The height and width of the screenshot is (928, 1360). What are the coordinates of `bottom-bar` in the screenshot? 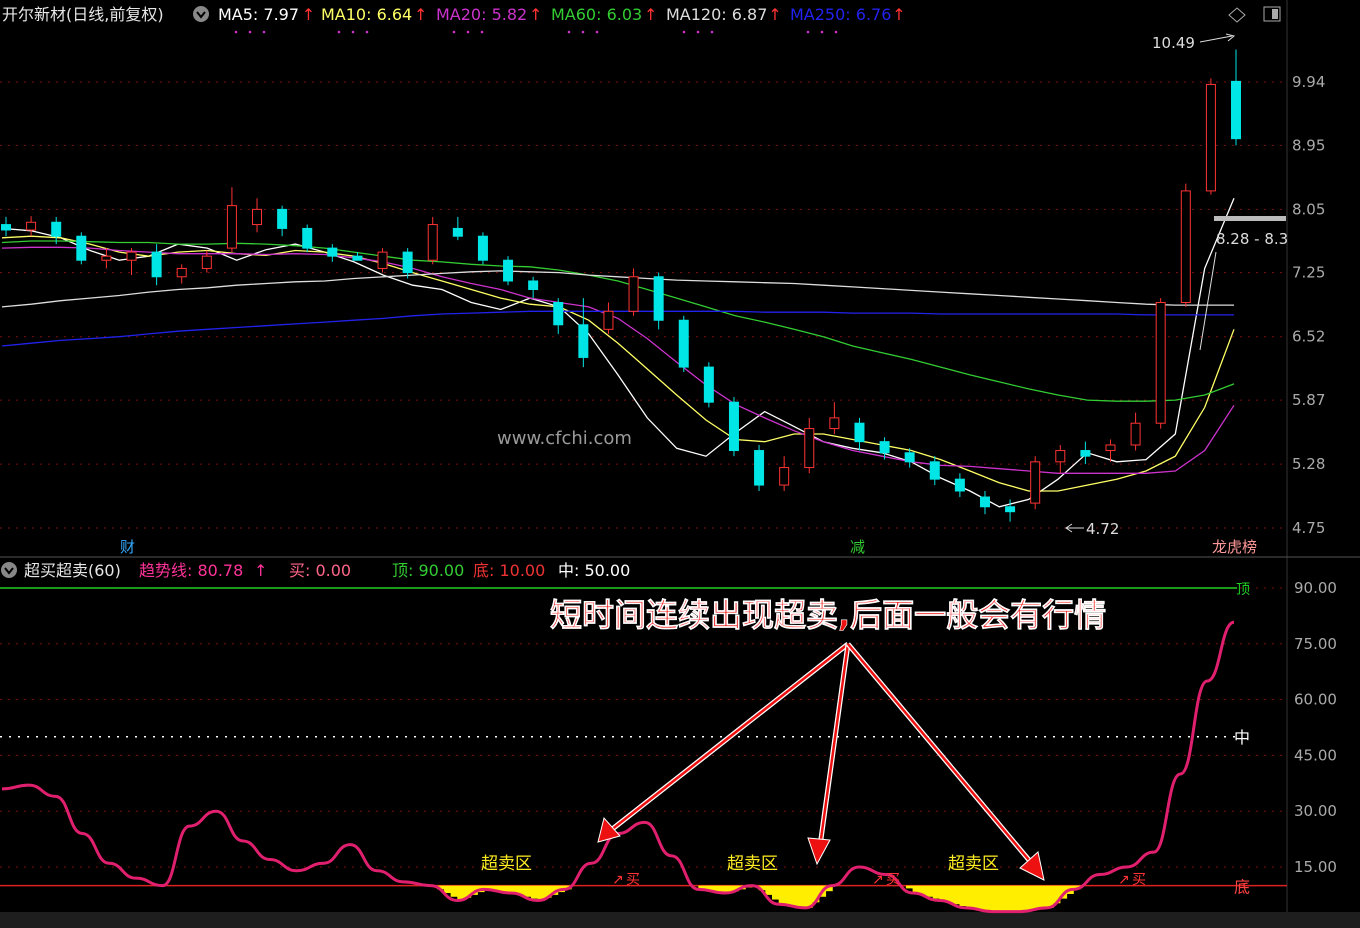 It's located at (680, 920).